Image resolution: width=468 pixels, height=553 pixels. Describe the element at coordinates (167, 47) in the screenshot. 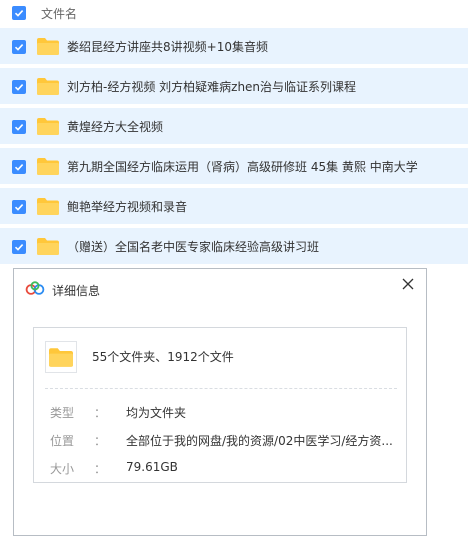

I see `file-name: 娄绍昆经方讲座共8讲视频+10集音频` at that location.